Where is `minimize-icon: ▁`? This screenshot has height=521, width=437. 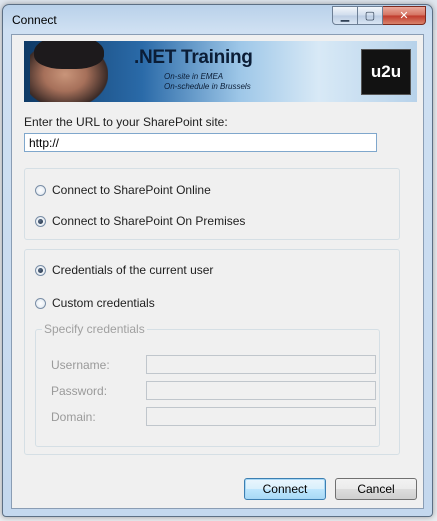
minimize-icon: ▁ is located at coordinates (345, 16).